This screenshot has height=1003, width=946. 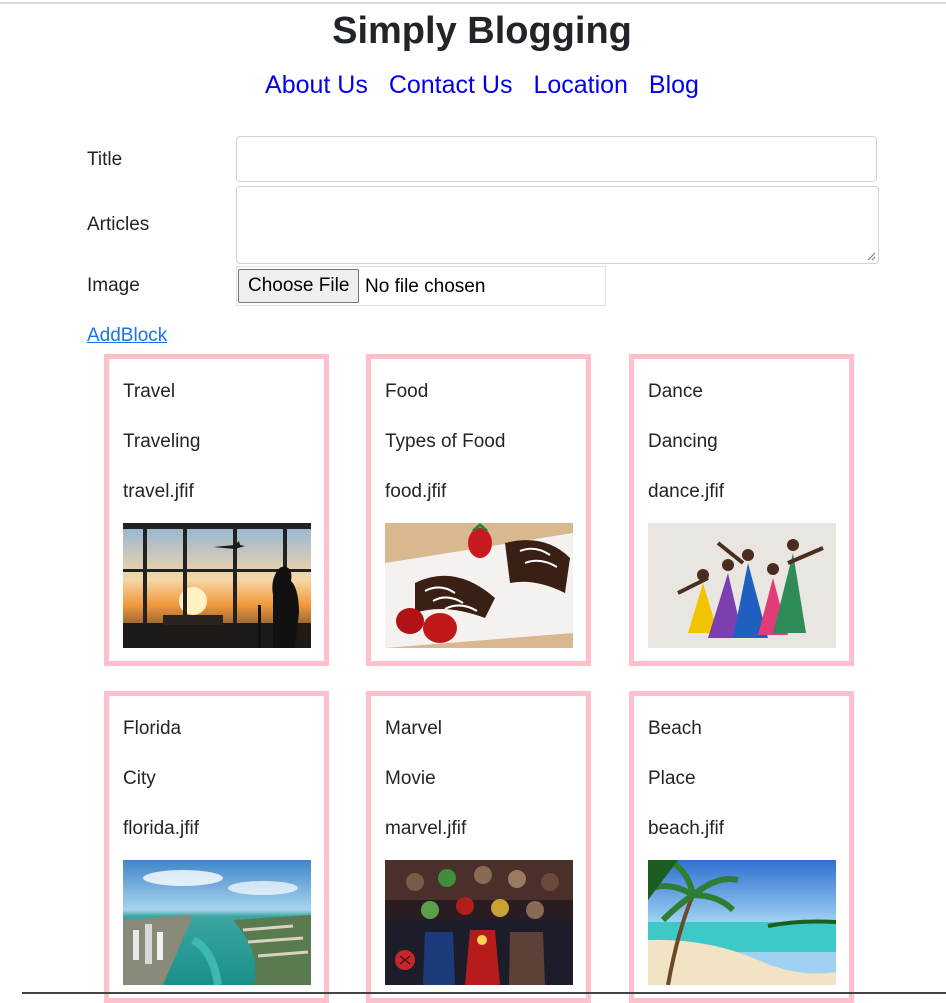 What do you see at coordinates (556, 159) in the screenshot?
I see `title-input` at bounding box center [556, 159].